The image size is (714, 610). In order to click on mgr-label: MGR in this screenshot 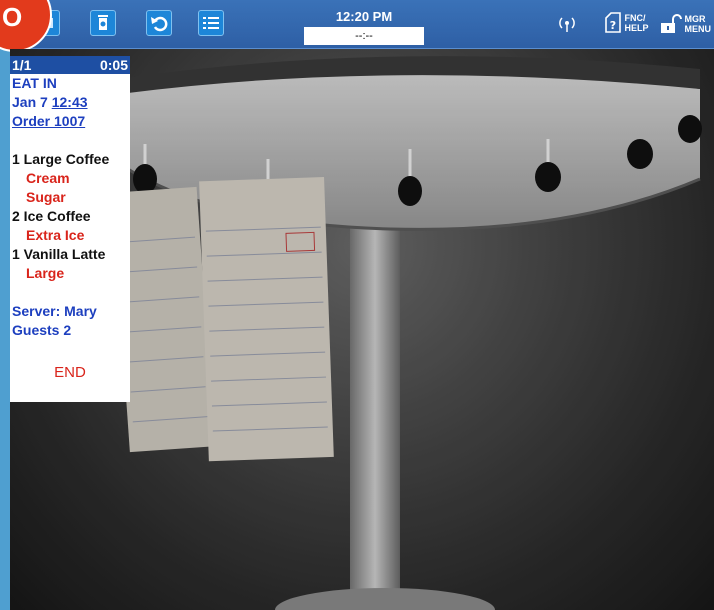, I will do `click(695, 19)`.